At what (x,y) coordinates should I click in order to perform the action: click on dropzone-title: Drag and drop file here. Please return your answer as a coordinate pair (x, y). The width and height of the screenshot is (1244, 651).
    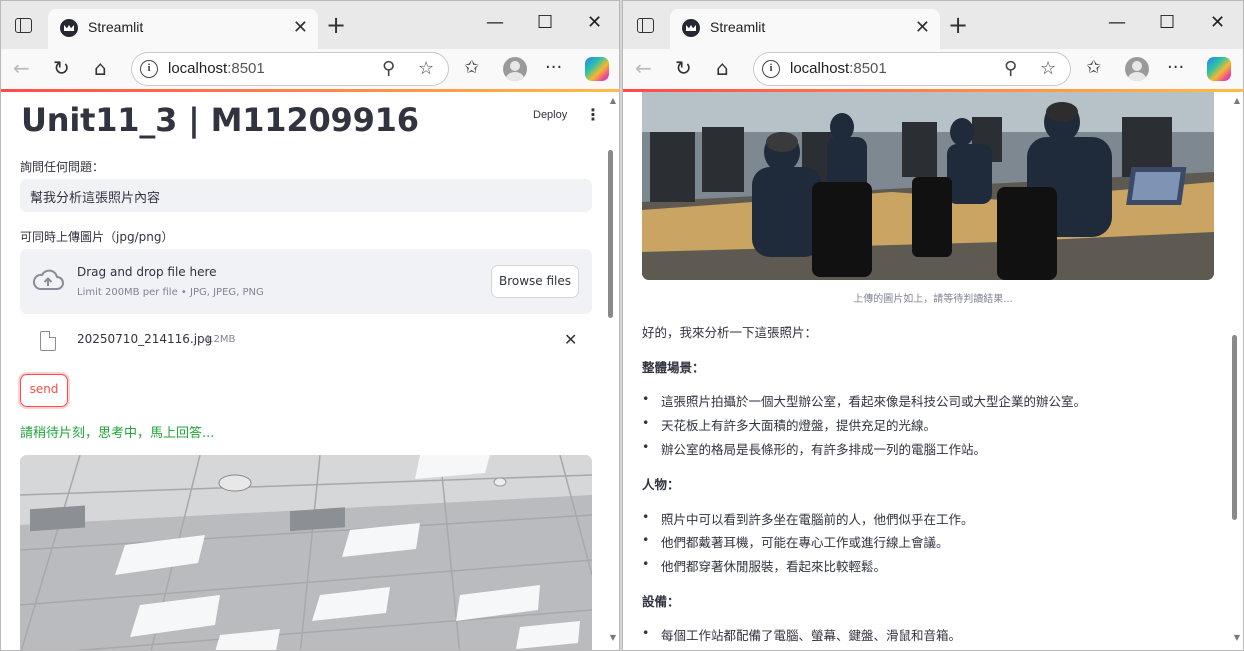
    Looking at the image, I should click on (147, 272).